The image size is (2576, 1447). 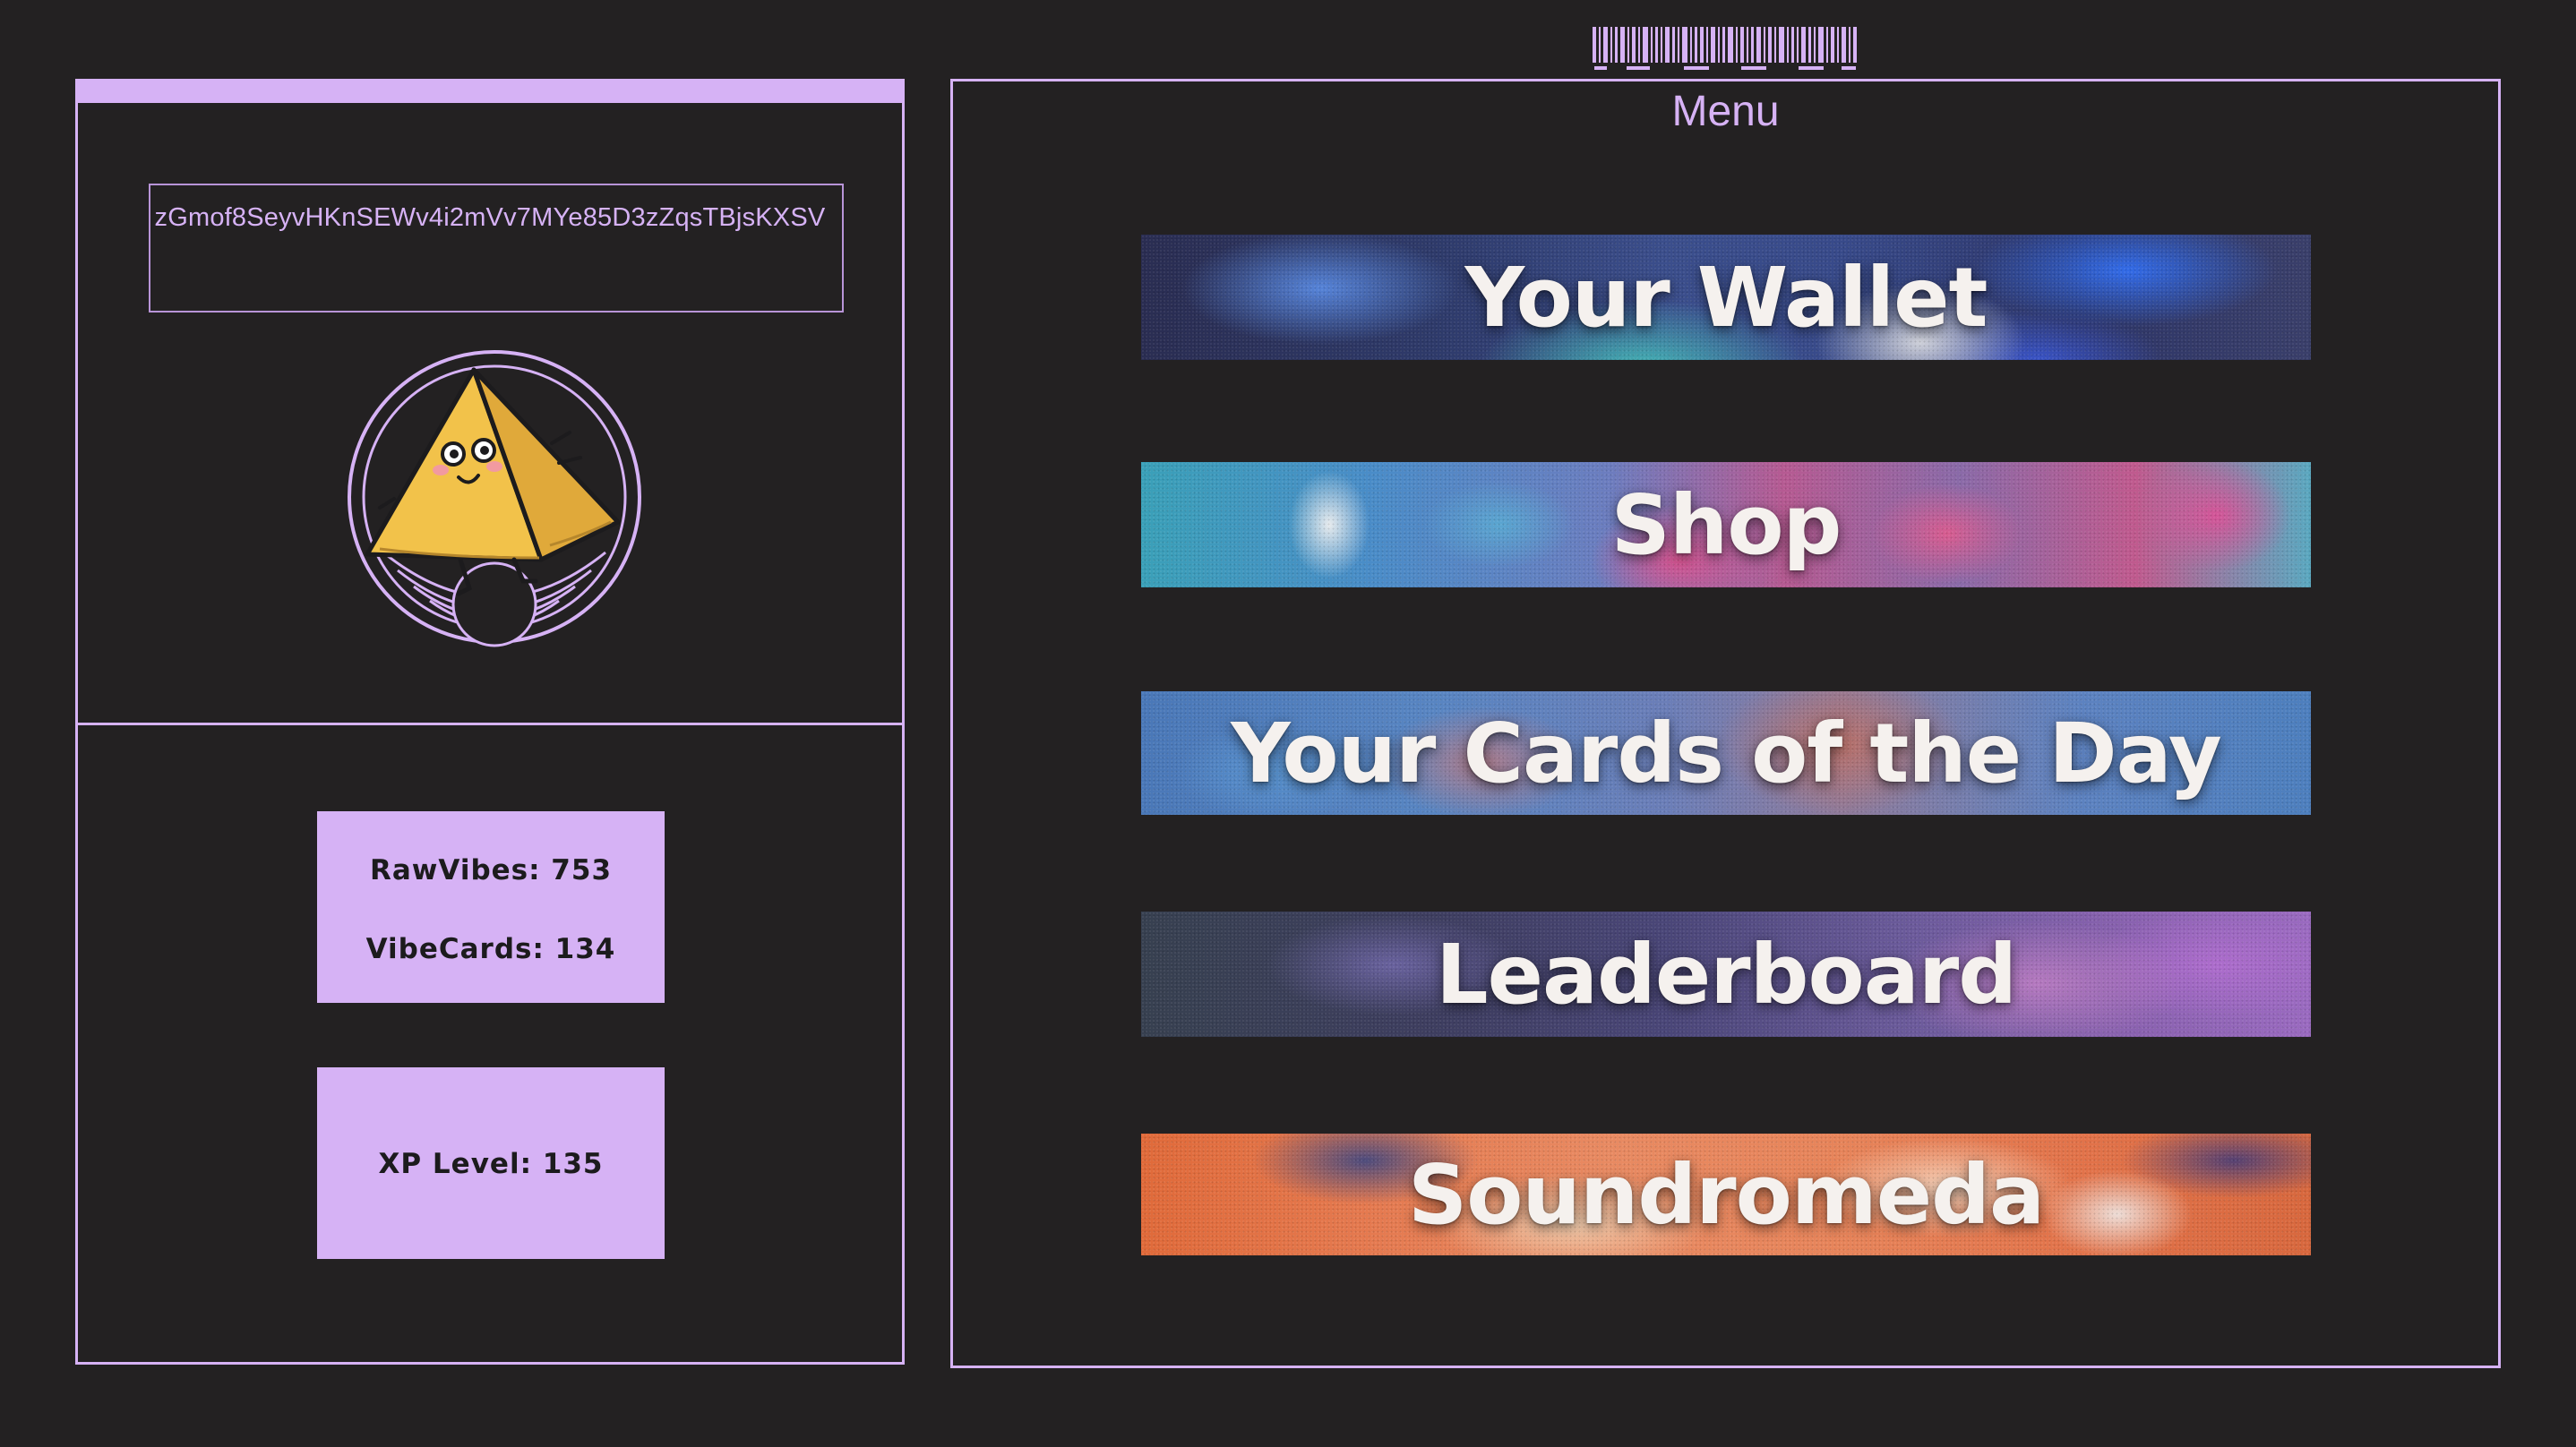 I want to click on xp-level-card: XP Level: 135, so click(x=491, y=1163).